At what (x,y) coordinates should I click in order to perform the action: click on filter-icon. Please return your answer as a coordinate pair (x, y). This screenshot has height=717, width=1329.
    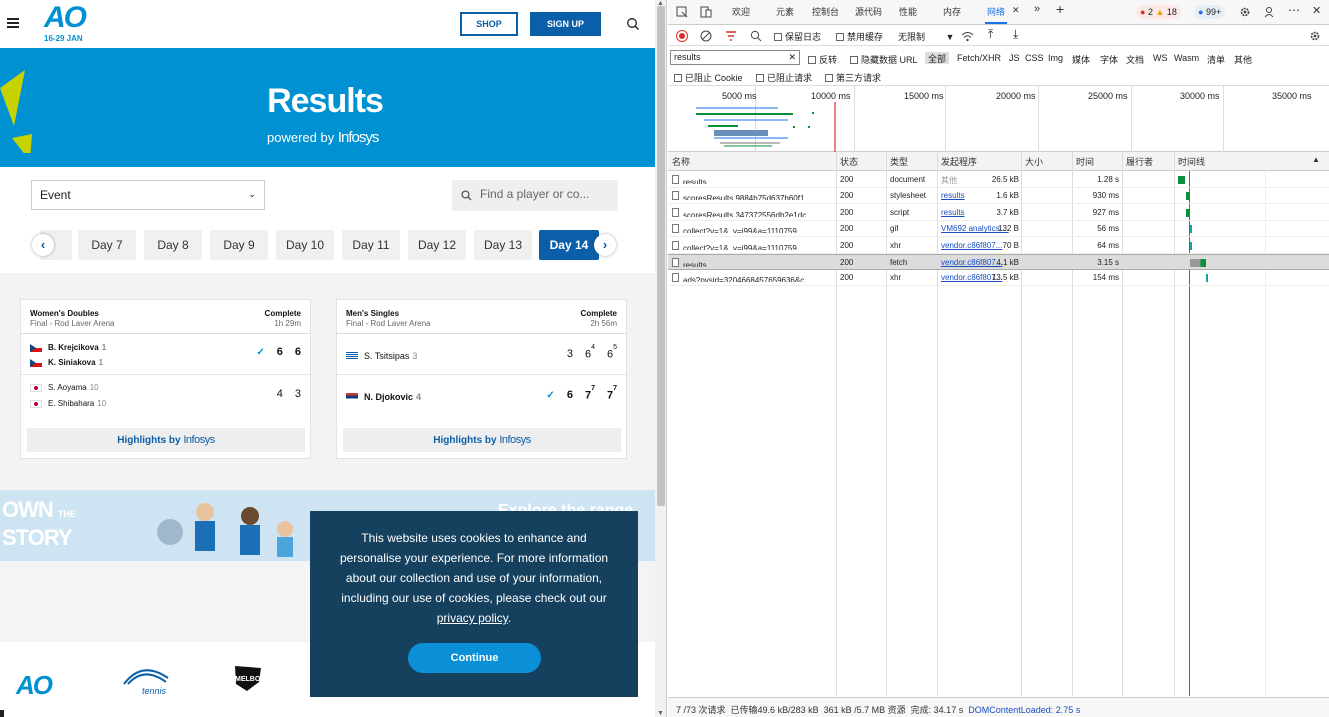
    Looking at the image, I should click on (731, 36).